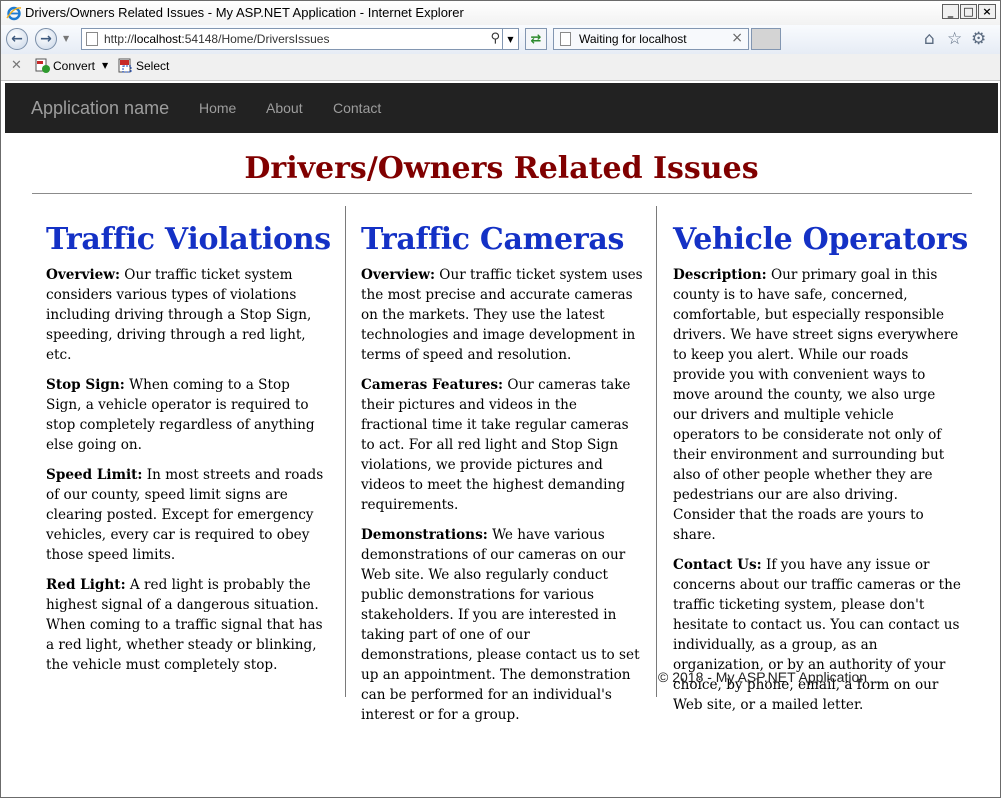 The height and width of the screenshot is (798, 1001). What do you see at coordinates (954, 39) in the screenshot?
I see `favorites-star-icon: ☆` at bounding box center [954, 39].